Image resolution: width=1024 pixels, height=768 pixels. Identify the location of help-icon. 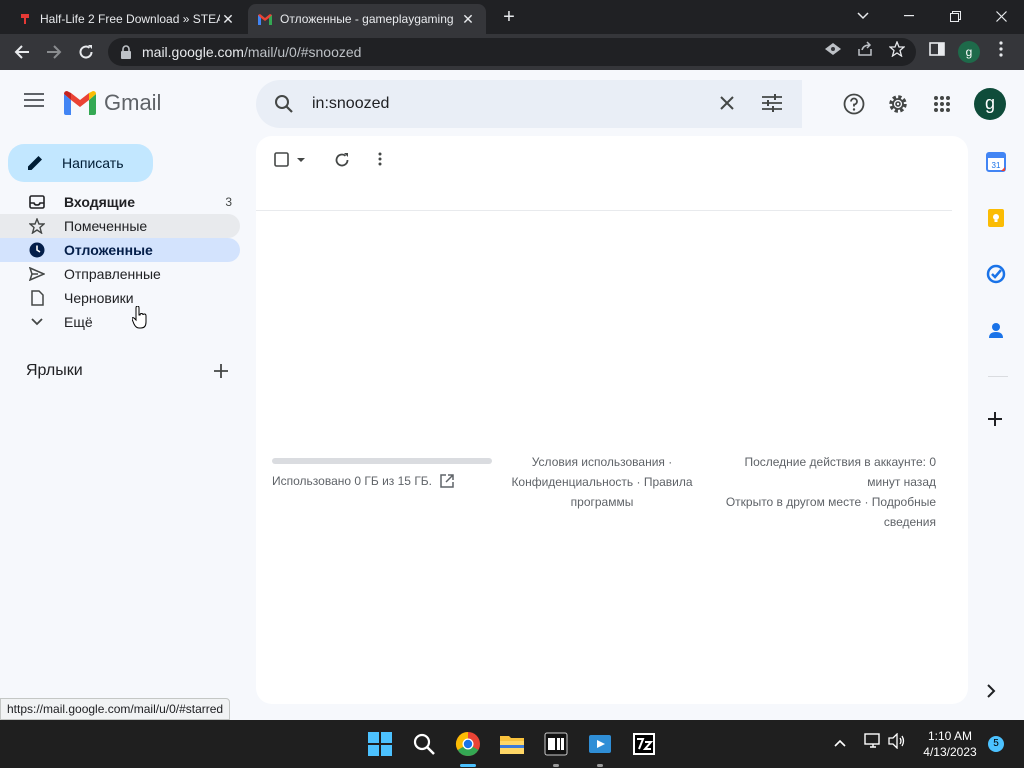
(854, 104).